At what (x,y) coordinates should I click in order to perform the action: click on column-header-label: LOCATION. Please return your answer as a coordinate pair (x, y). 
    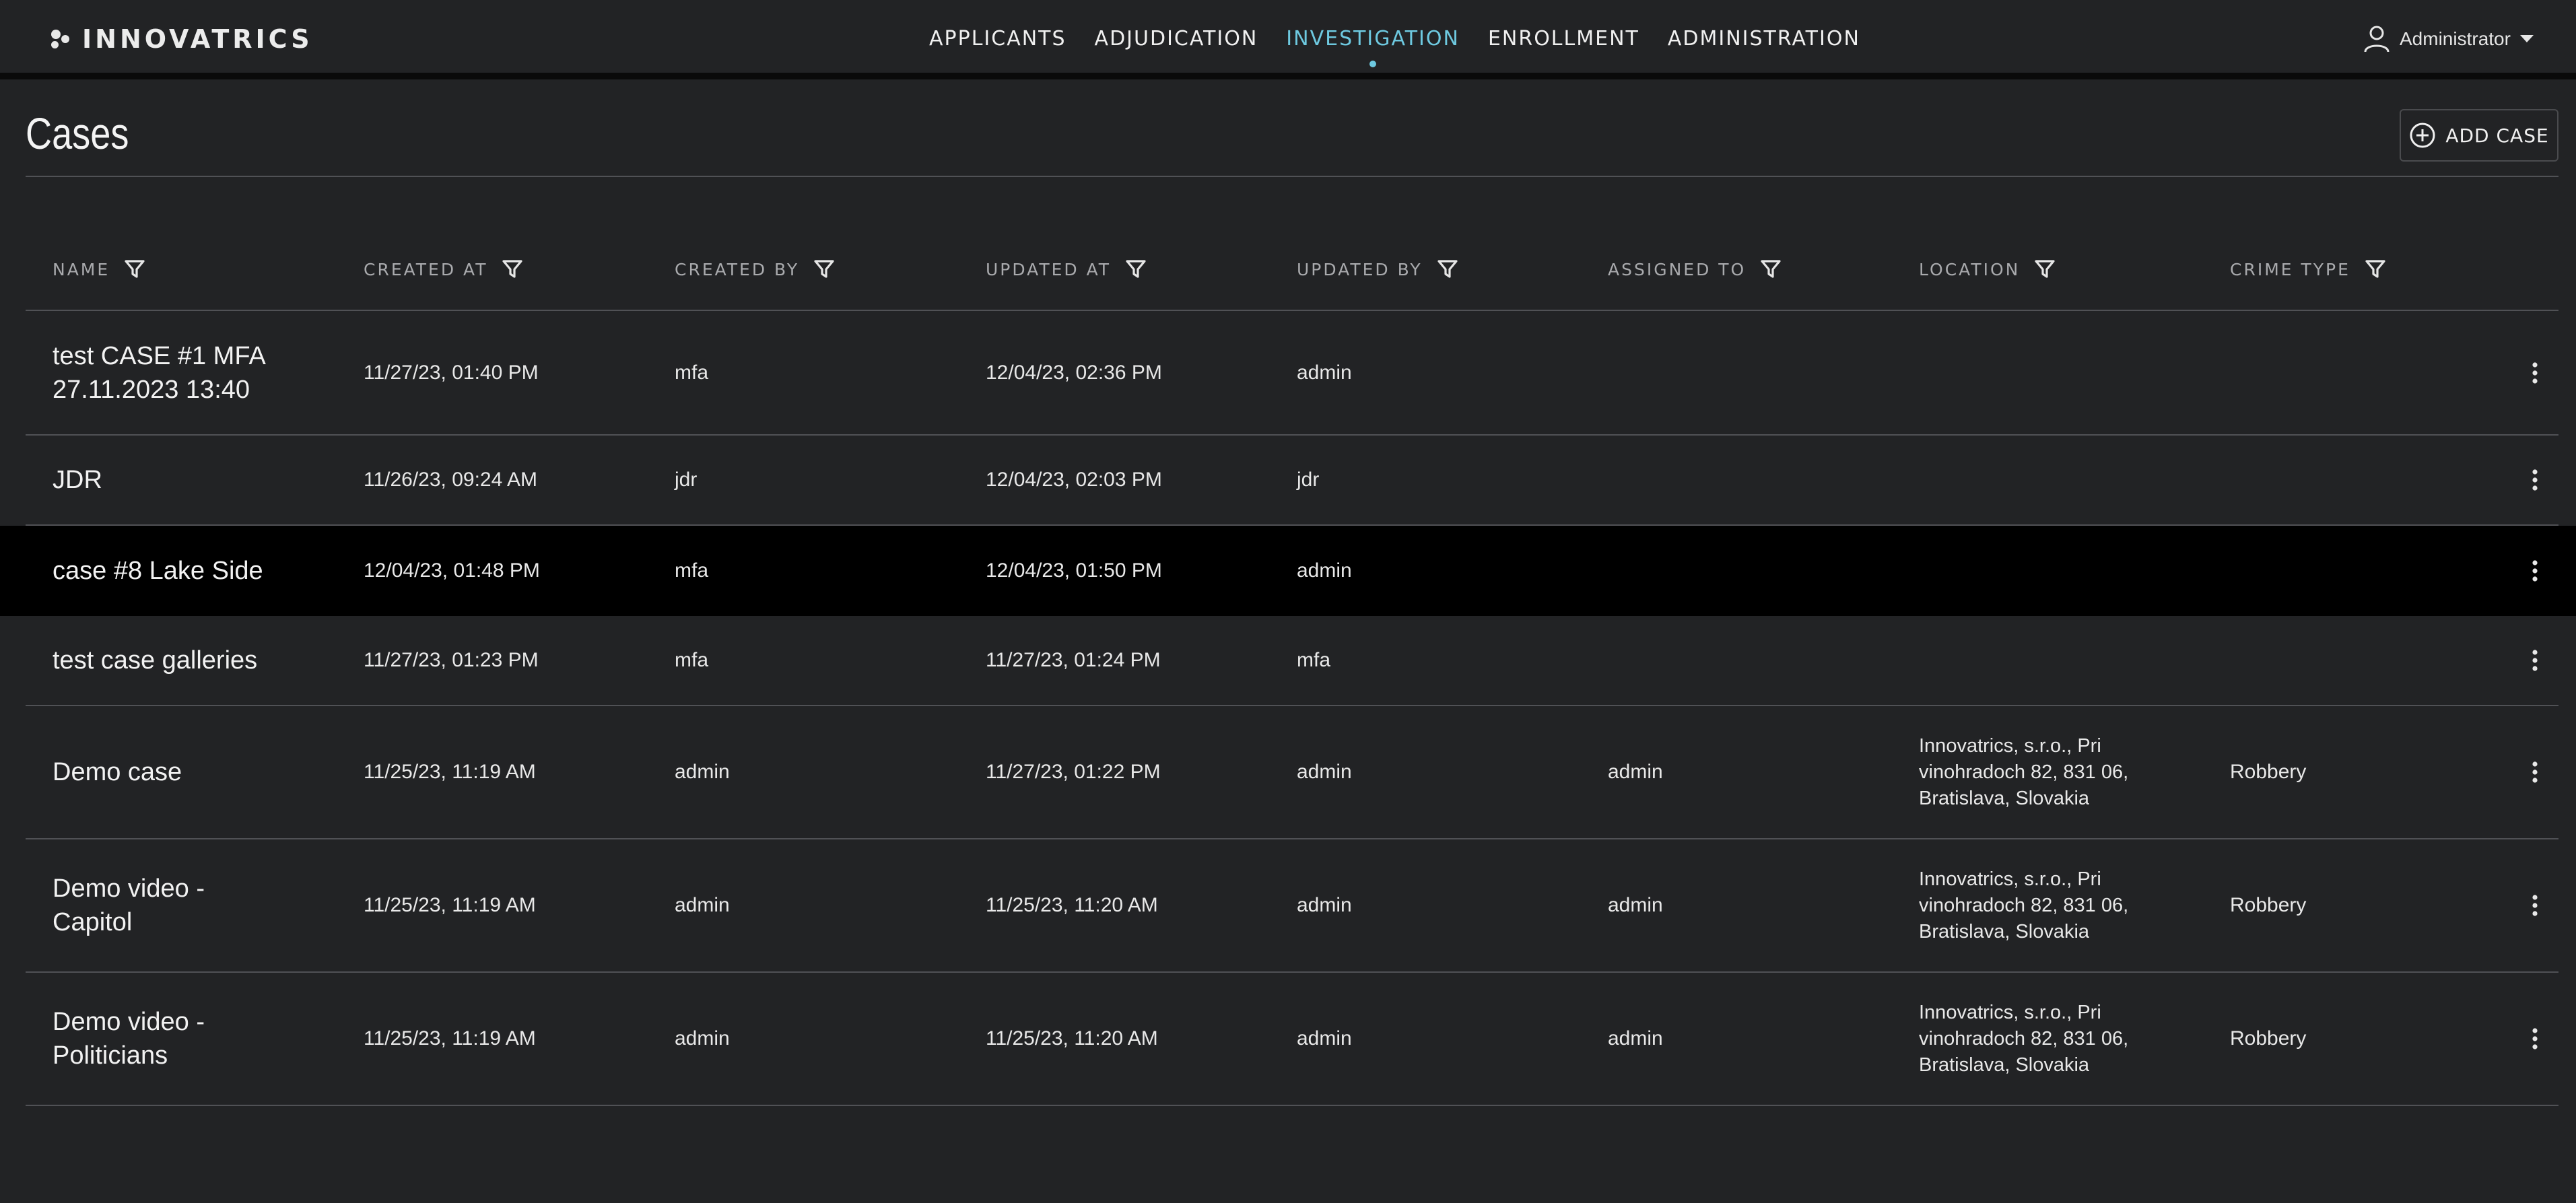
    Looking at the image, I should click on (1970, 269).